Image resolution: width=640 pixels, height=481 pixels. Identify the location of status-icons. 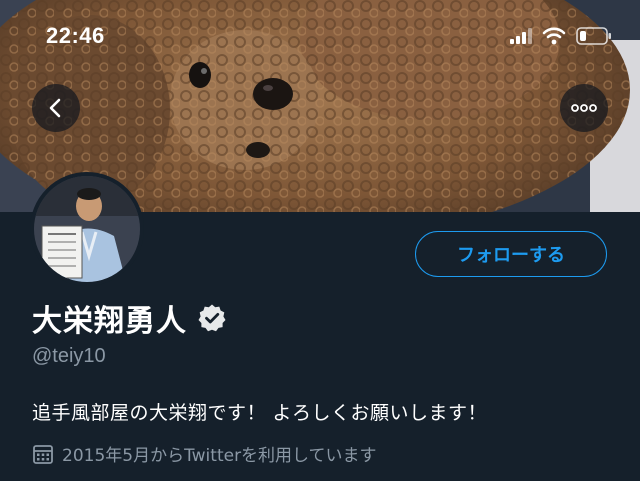
(561, 36).